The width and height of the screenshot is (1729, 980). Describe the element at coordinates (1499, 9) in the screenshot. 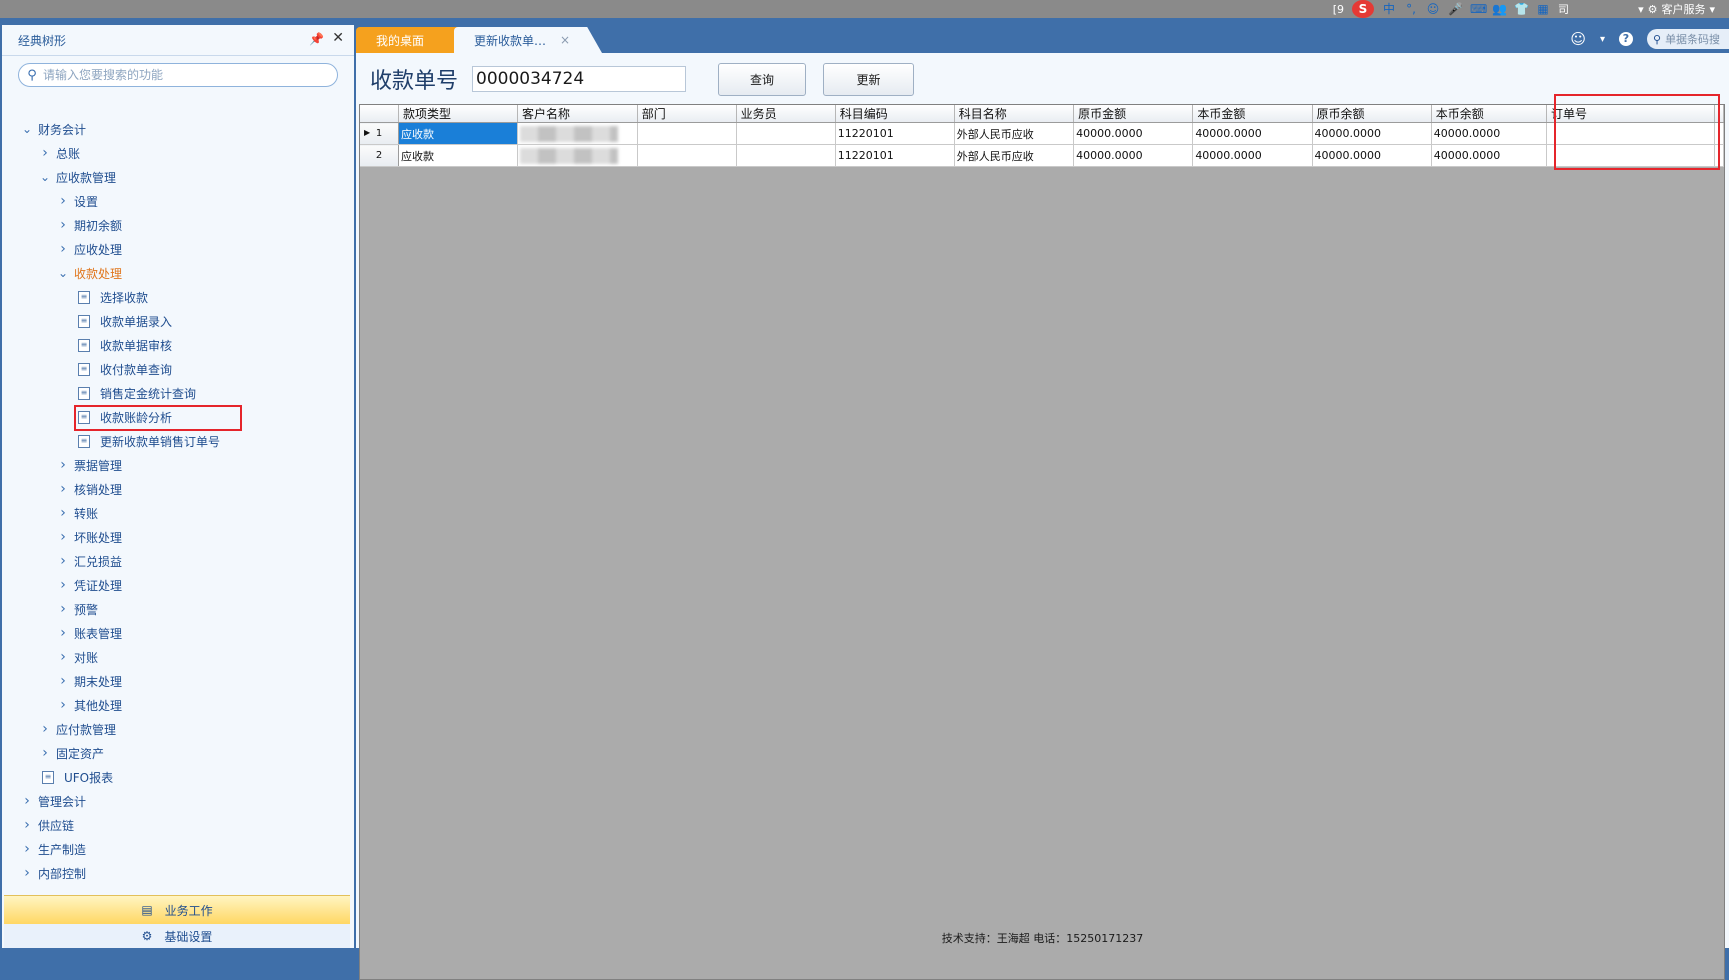

I see `users-icon: 👥` at that location.